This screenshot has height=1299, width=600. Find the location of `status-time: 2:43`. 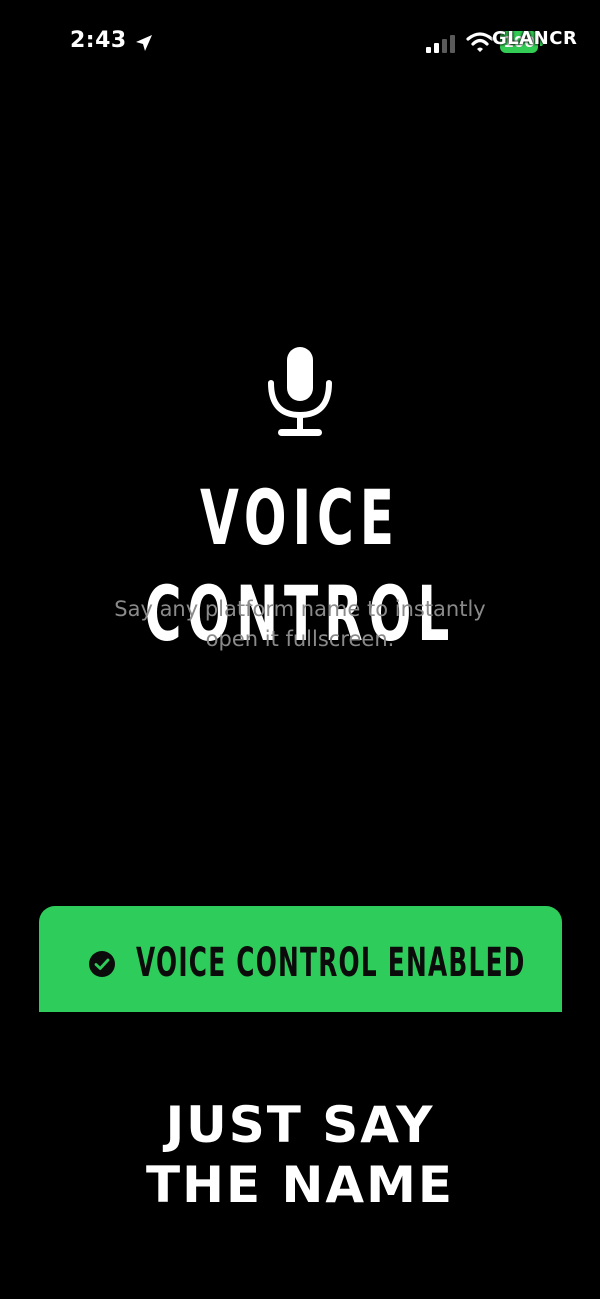

status-time: 2:43 is located at coordinates (98, 40).